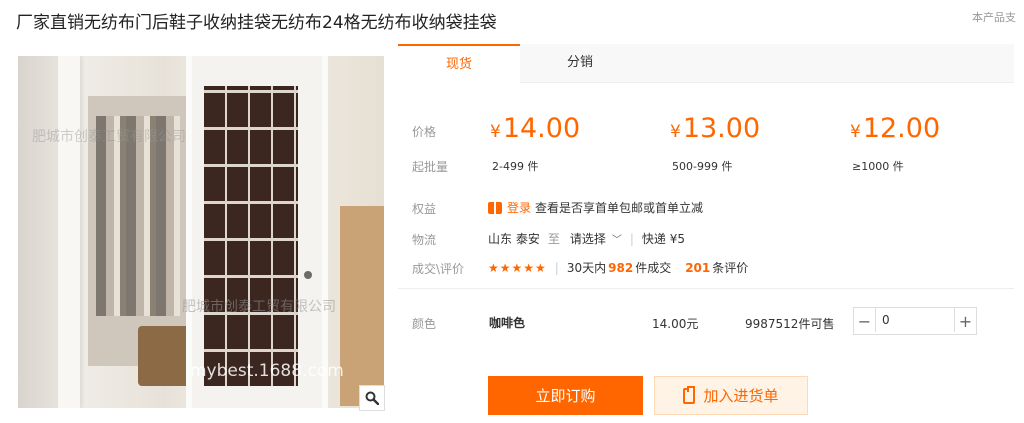 The image size is (1024, 423). I want to click on price-label: 价格, so click(424, 132).